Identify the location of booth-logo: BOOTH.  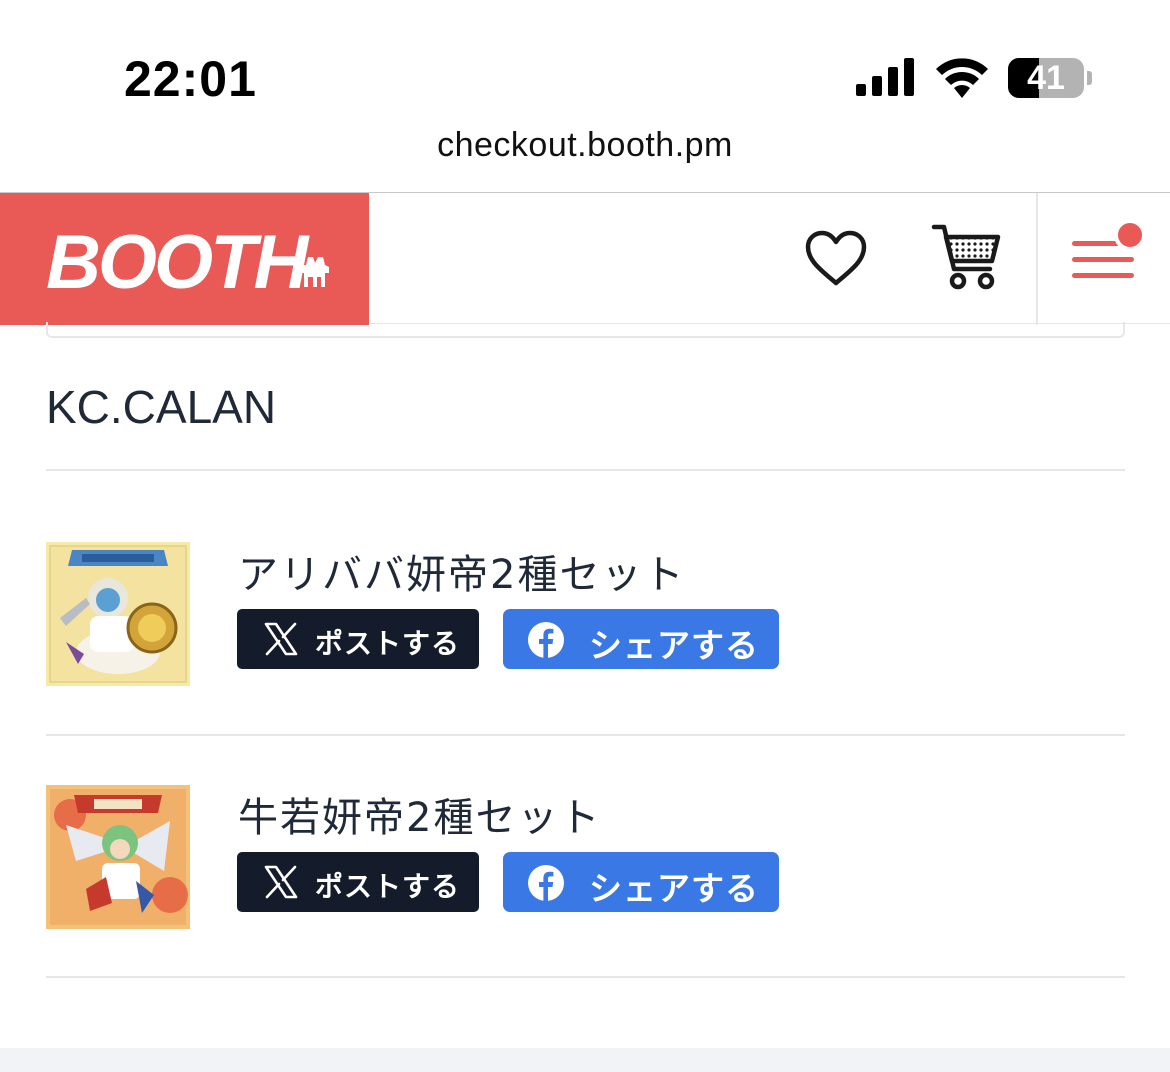
(184, 259).